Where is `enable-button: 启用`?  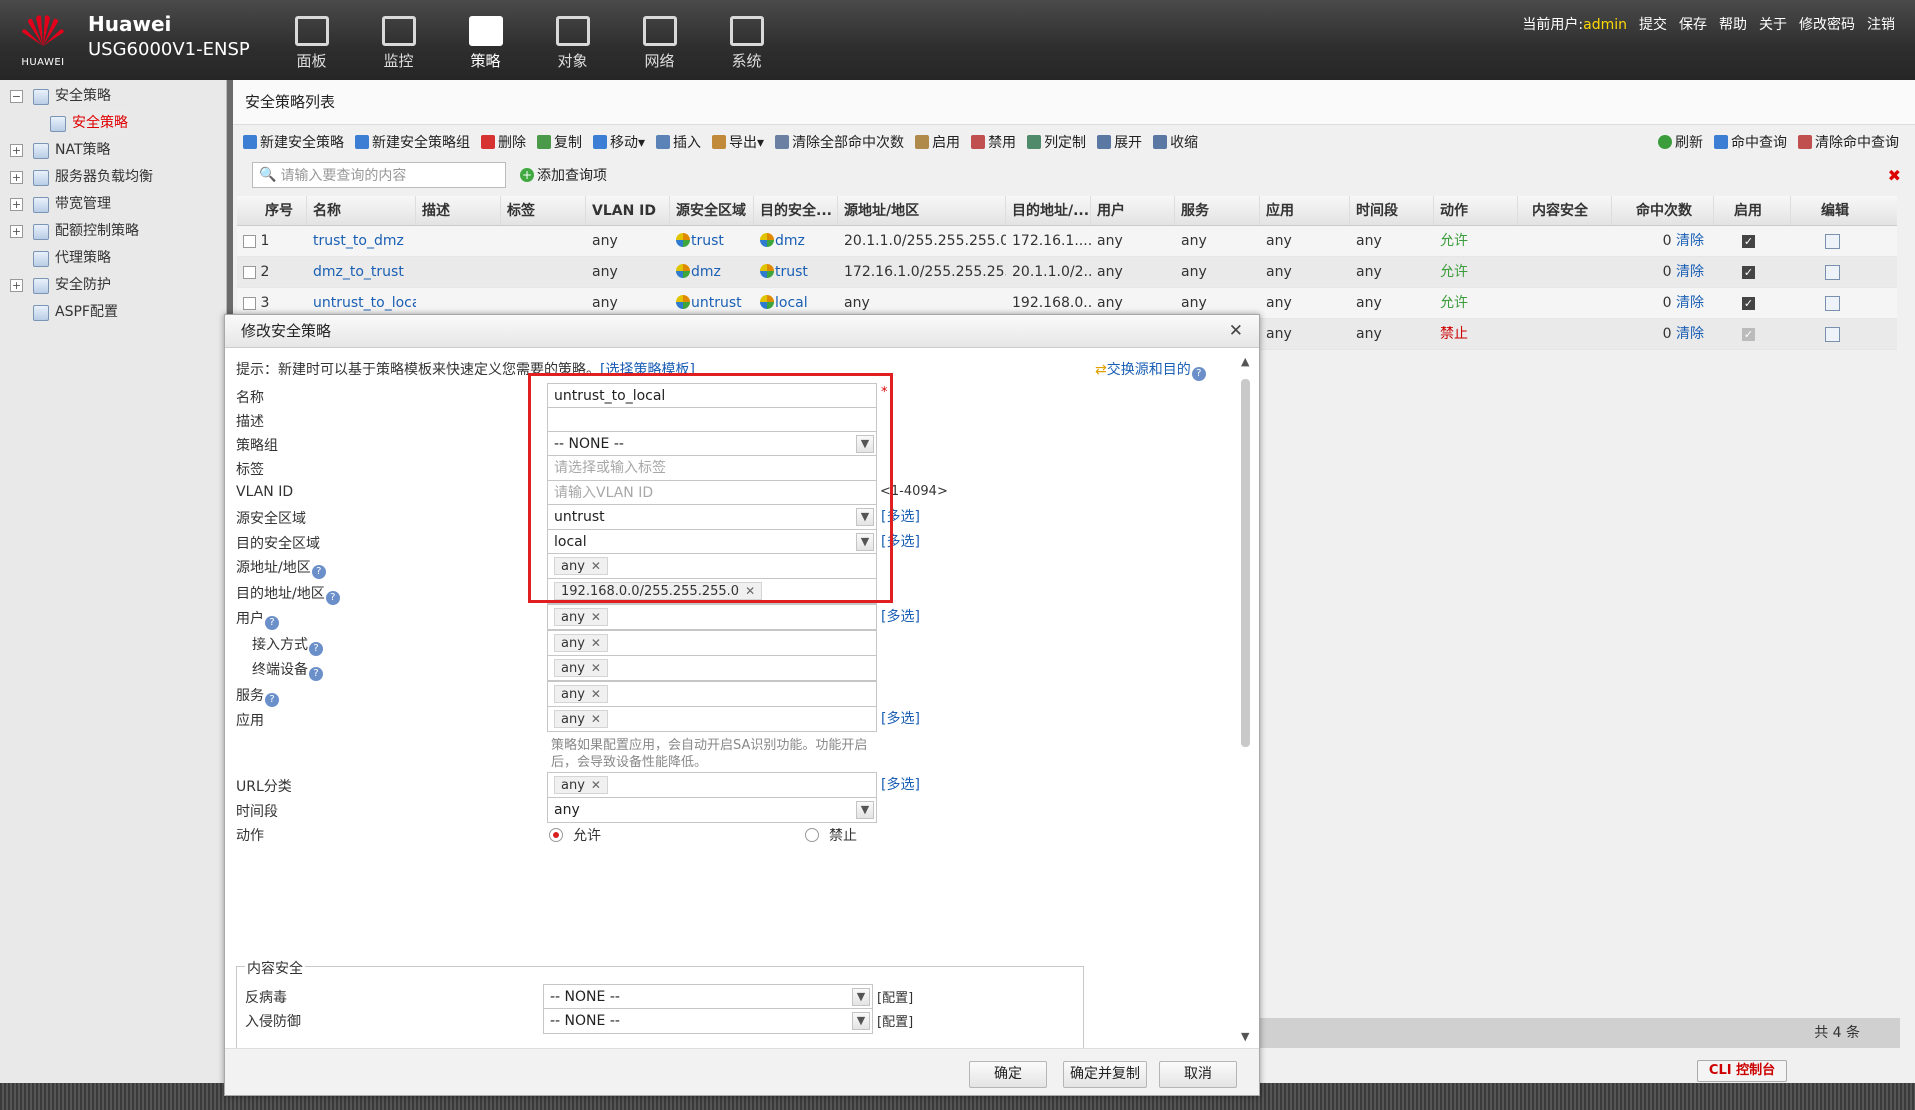 enable-button: 启用 is located at coordinates (937, 142).